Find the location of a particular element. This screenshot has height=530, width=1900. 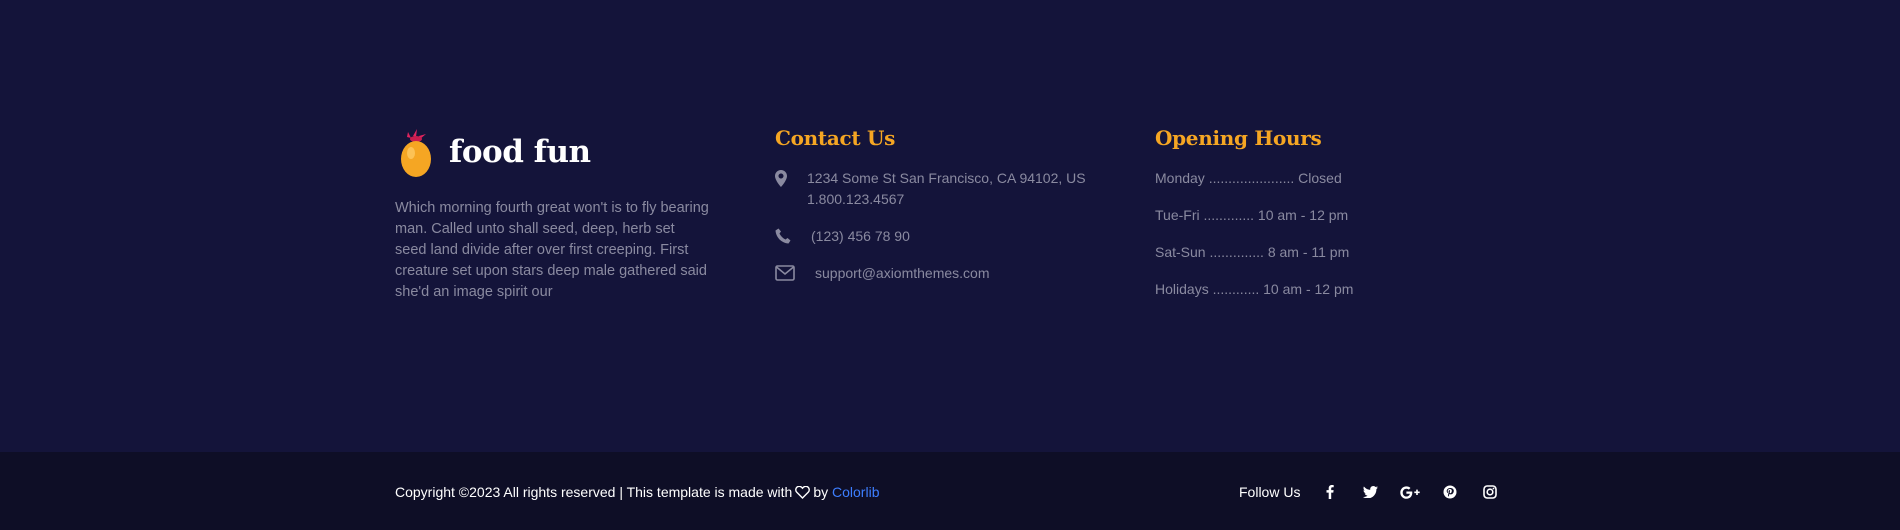

hours-row: Holidays ............ 10 am - 12 pm is located at coordinates (1254, 289).